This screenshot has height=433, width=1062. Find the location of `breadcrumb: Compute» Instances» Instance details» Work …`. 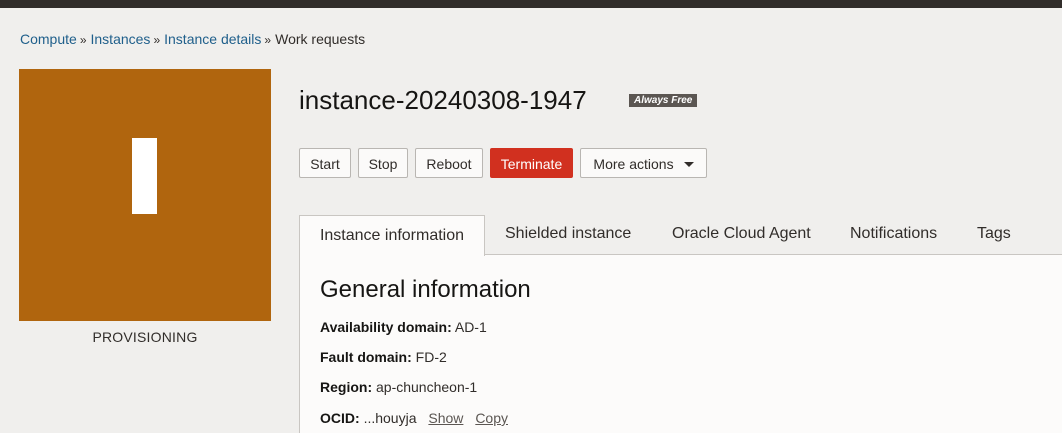

breadcrumb: Compute» Instances» Instance details» Work … is located at coordinates (192, 39).